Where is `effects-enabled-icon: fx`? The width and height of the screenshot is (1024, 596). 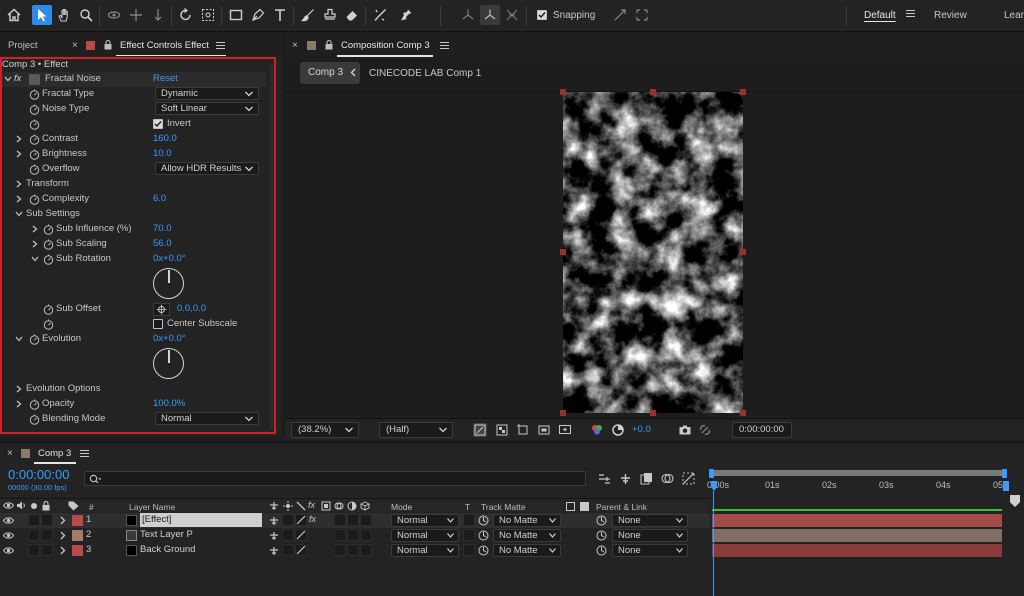
effects-enabled-icon: fx is located at coordinates (312, 519).